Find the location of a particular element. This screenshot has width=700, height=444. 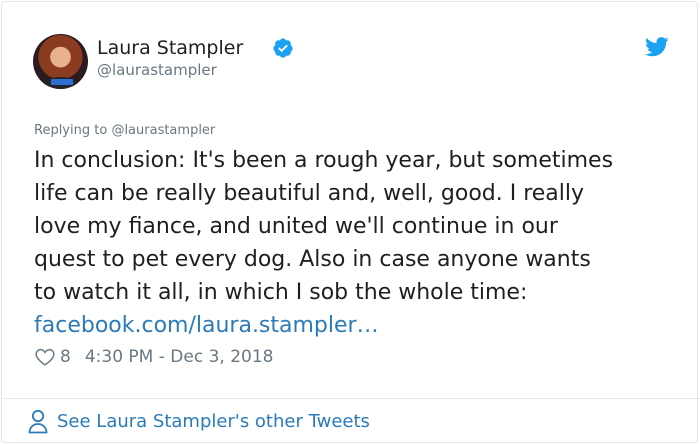

reply-context: Replying to @laurastampler is located at coordinates (124, 131).